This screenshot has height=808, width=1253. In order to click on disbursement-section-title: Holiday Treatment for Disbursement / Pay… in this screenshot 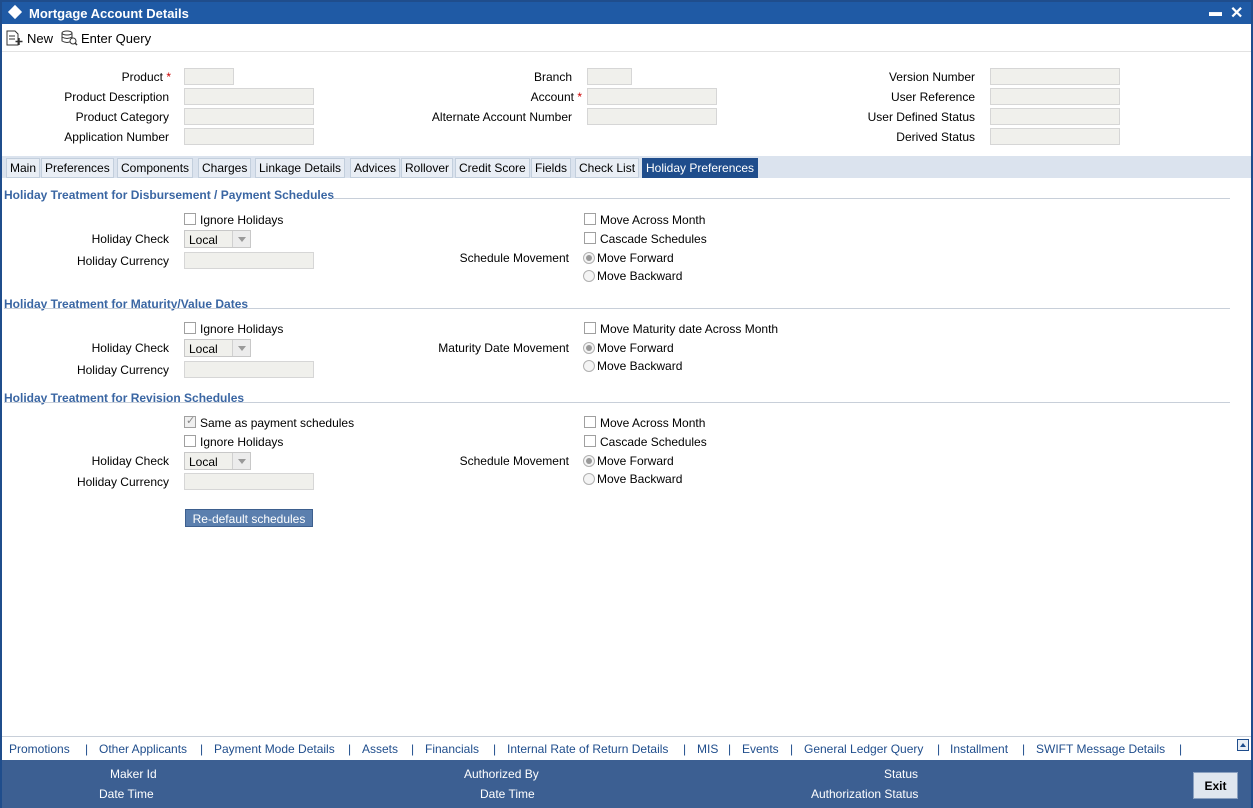, I will do `click(169, 195)`.